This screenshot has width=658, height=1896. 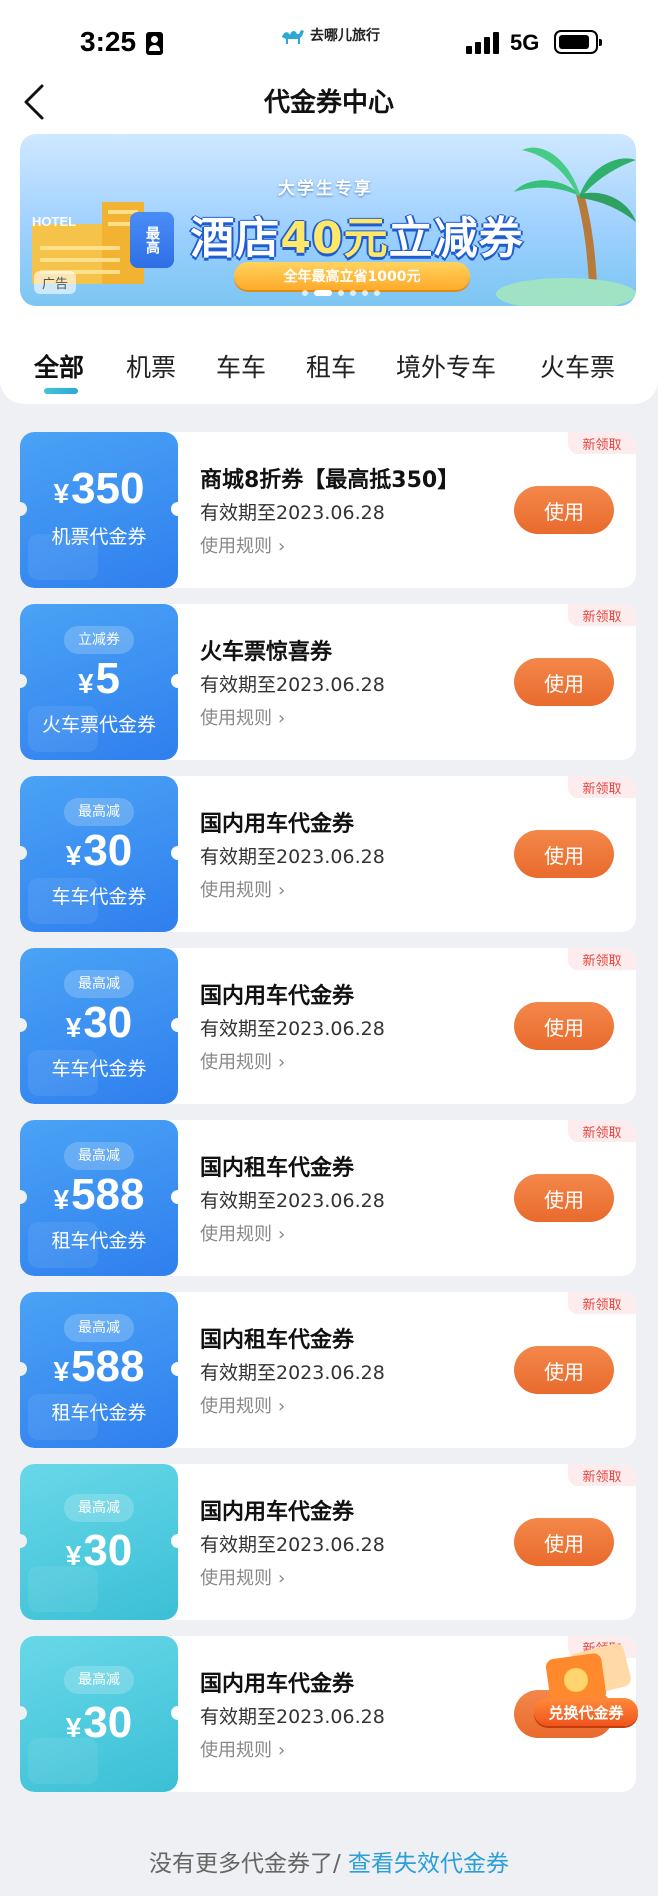 I want to click on coupon-value-stub: 立减券 ¥5 火车票代金券, so click(x=99, y=682).